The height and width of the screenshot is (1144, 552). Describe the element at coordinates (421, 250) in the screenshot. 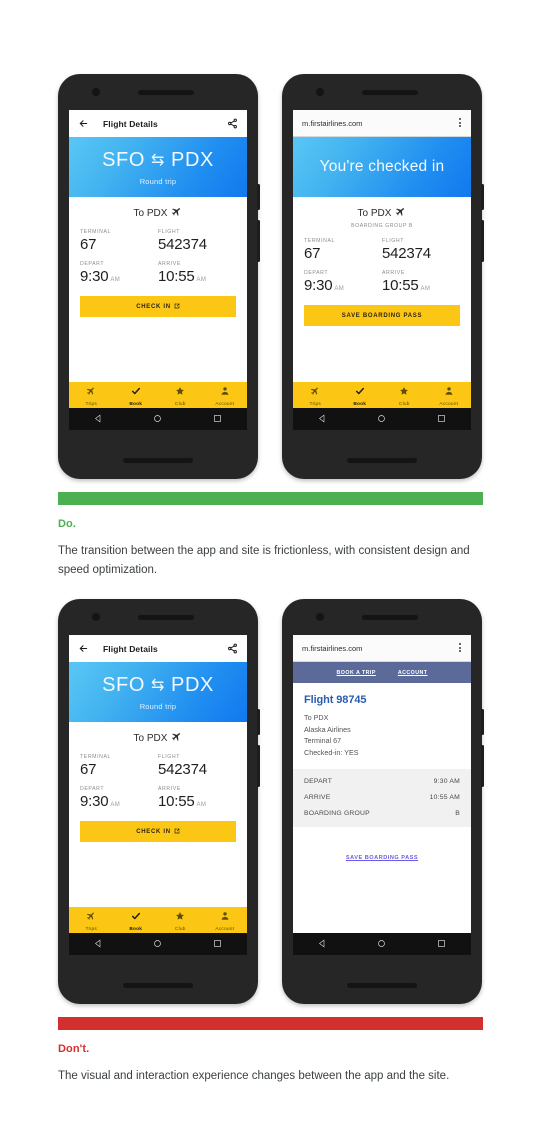

I see `field-flight: FLIGHT 542374` at that location.